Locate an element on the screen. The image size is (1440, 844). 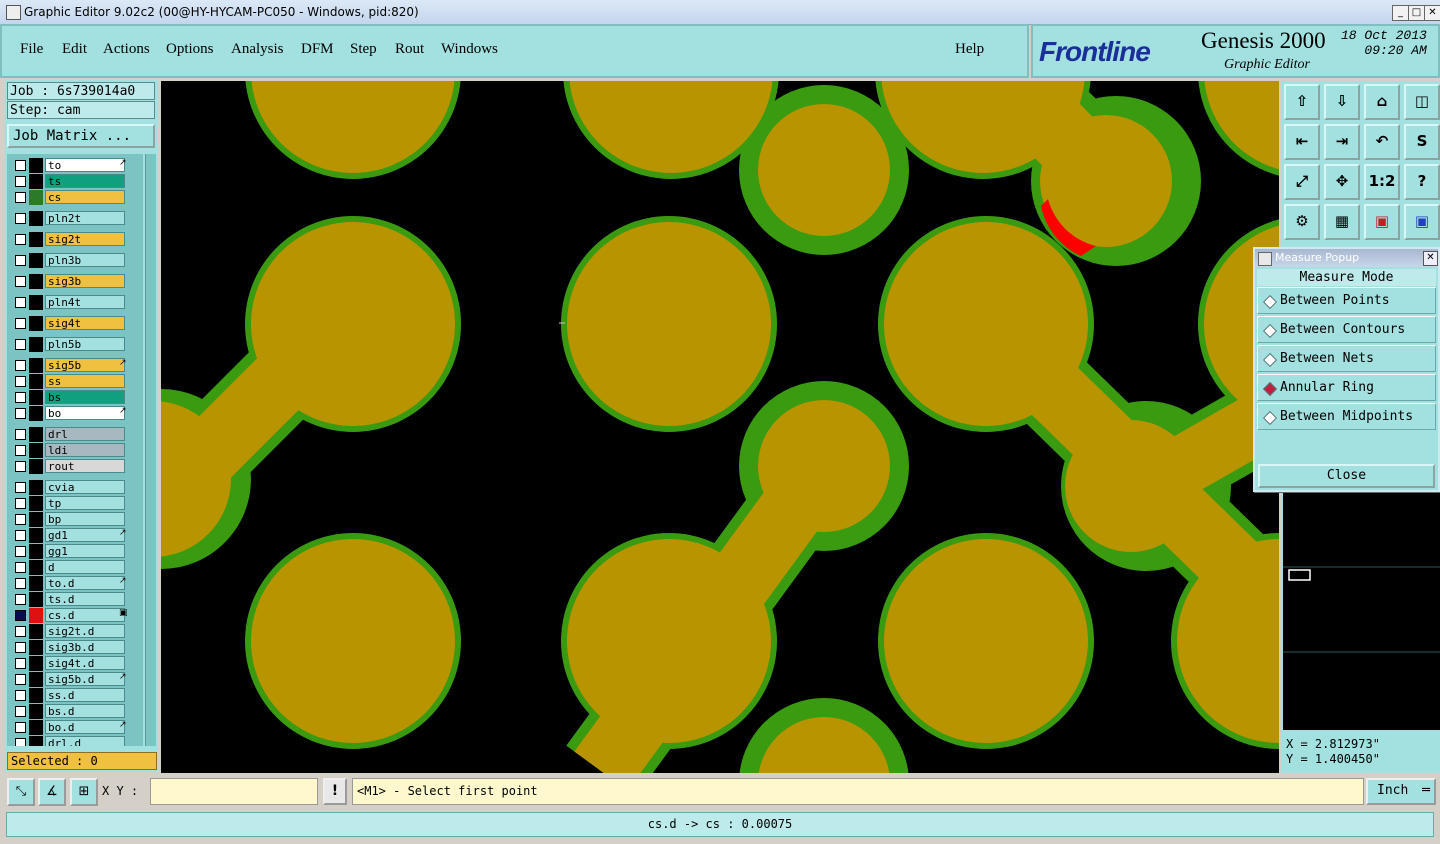
layer-name: sig4t is located at coordinates (85, 323).